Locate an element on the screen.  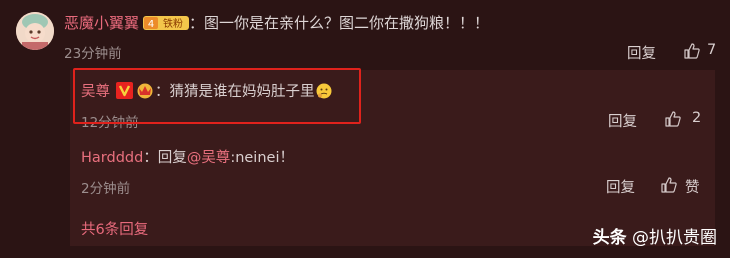
avatar is located at coordinates (35, 31).